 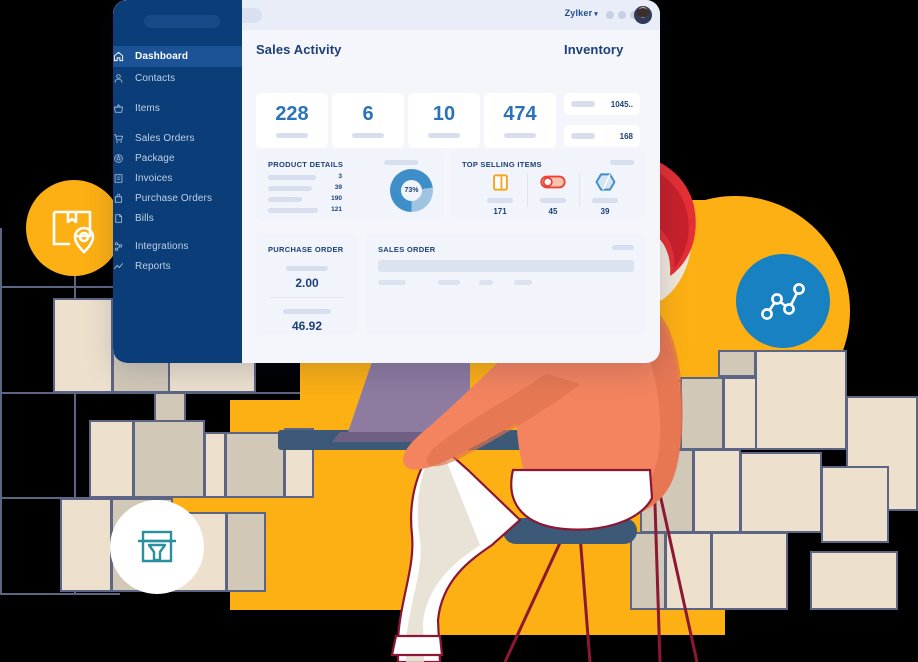 I want to click on sales-activity-card: 474, so click(x=520, y=120).